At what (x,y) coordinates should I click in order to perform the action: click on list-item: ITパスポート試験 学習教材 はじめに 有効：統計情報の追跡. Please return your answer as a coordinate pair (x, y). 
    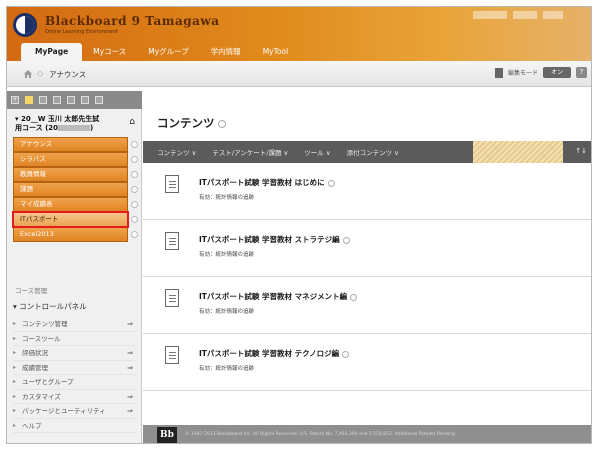
    Looking at the image, I should click on (367, 191).